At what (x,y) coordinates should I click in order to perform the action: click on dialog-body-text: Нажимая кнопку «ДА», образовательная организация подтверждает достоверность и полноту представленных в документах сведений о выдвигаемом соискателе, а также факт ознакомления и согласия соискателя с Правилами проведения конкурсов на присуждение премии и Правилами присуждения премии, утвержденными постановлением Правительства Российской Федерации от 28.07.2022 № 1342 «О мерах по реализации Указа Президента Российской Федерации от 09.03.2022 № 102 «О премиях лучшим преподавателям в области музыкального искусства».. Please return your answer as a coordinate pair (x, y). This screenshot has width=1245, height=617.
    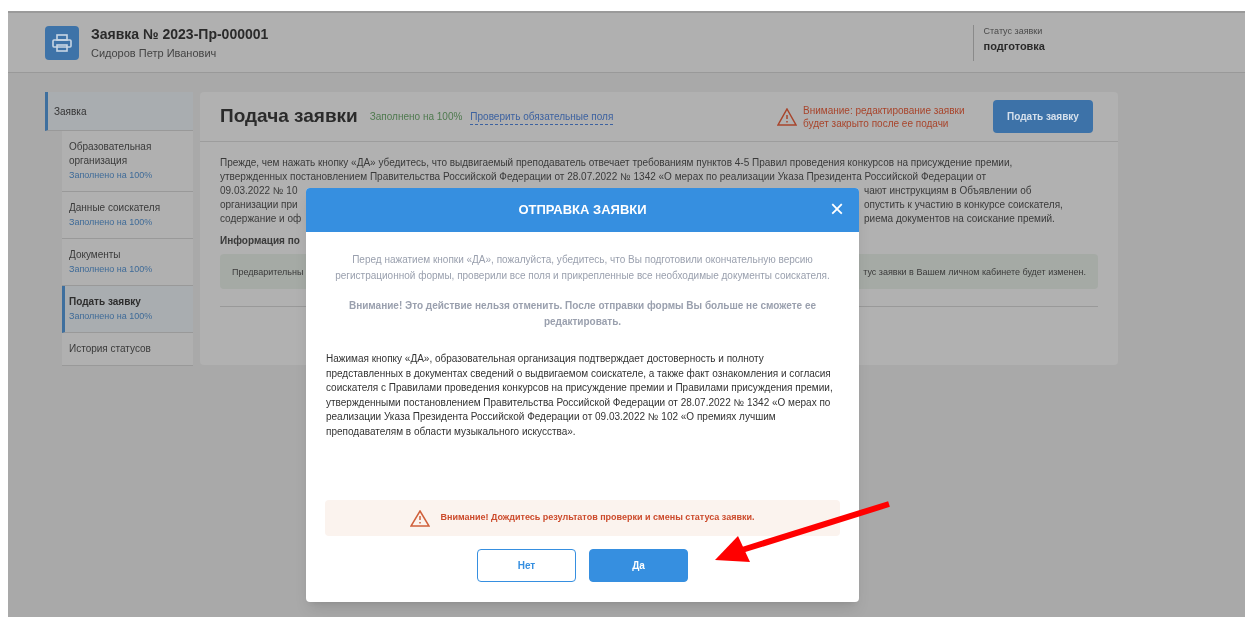
    Looking at the image, I should click on (580, 395).